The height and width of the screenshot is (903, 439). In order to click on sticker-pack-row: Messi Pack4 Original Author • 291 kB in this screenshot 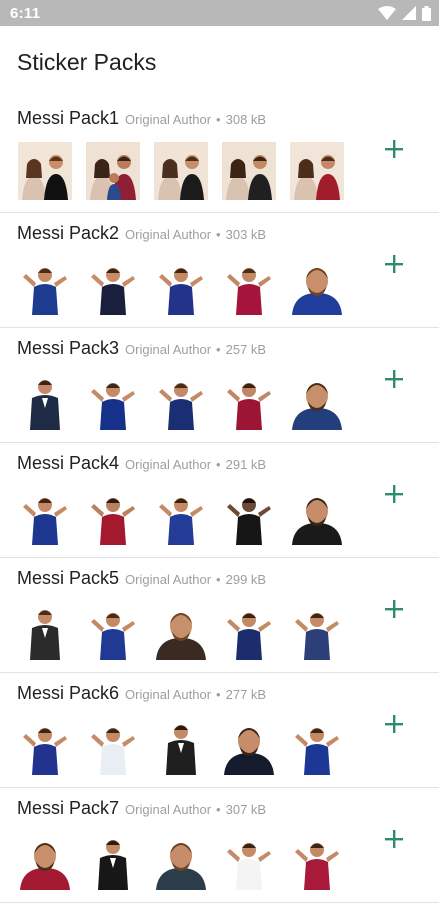, I will do `click(219, 500)`.